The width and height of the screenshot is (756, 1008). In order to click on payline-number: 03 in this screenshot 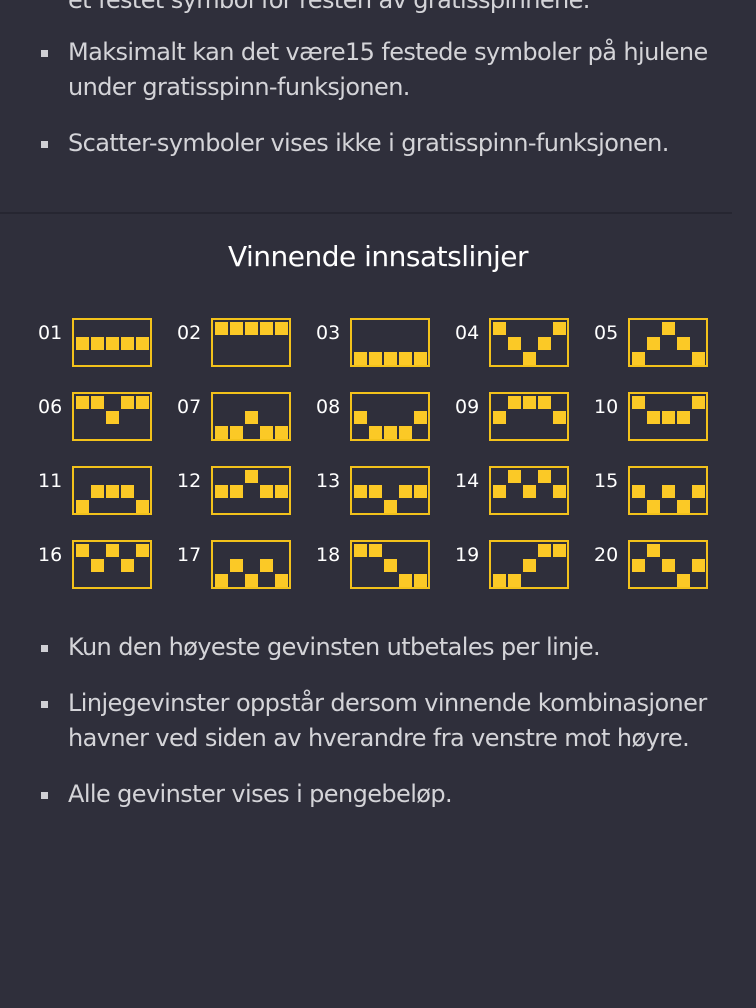, I will do `click(328, 333)`.